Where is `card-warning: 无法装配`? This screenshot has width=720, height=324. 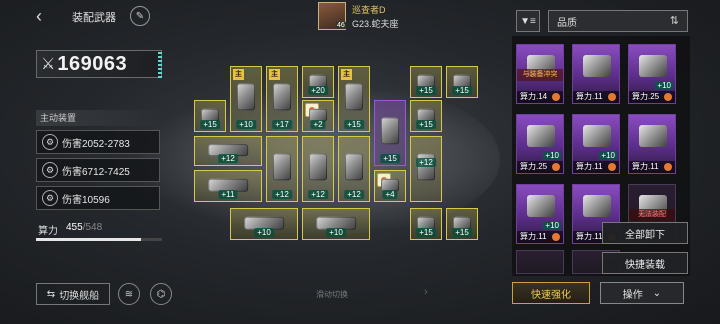 card-warning: 无法装配 is located at coordinates (652, 215).